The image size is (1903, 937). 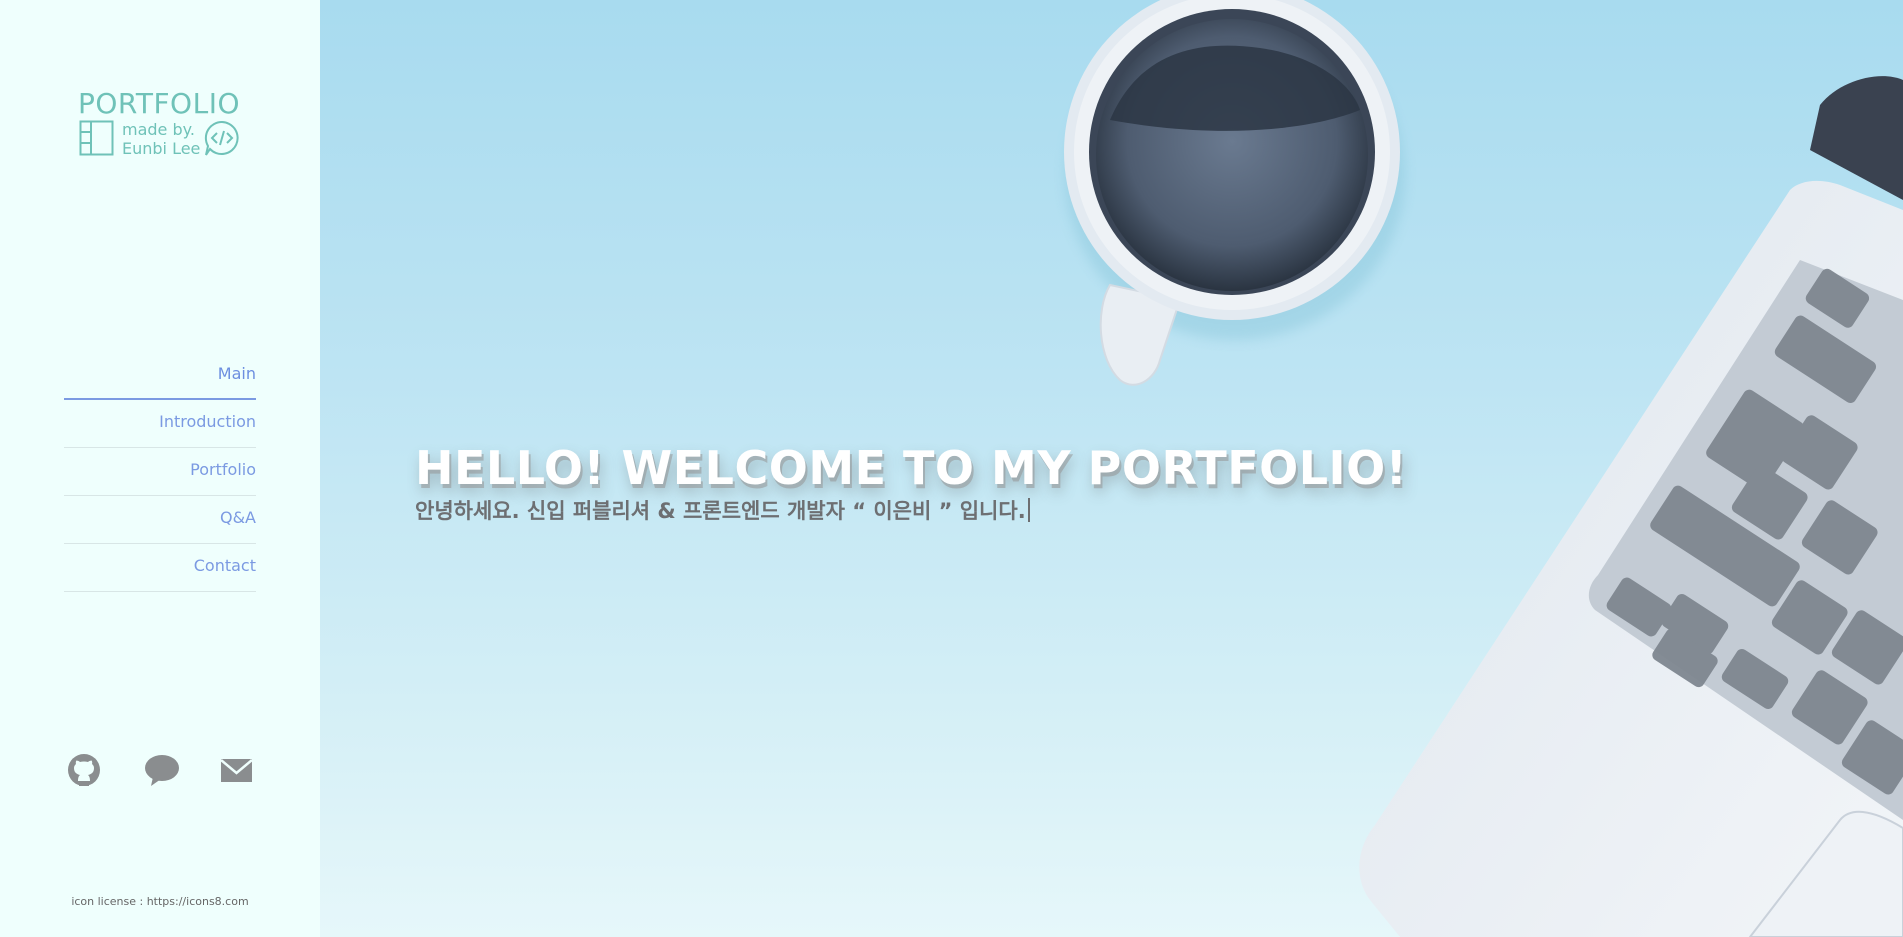 I want to click on chat-icon, so click(x=162, y=770).